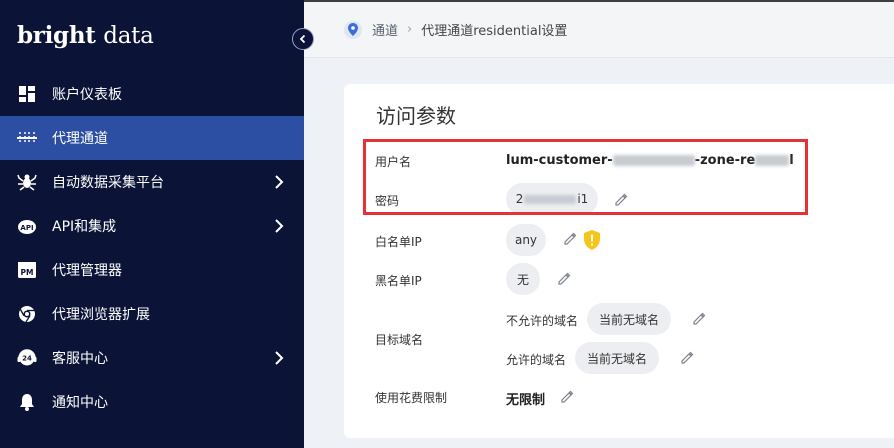 This screenshot has height=448, width=894. What do you see at coordinates (85, 35) in the screenshot?
I see `brand-logo: bright data` at bounding box center [85, 35].